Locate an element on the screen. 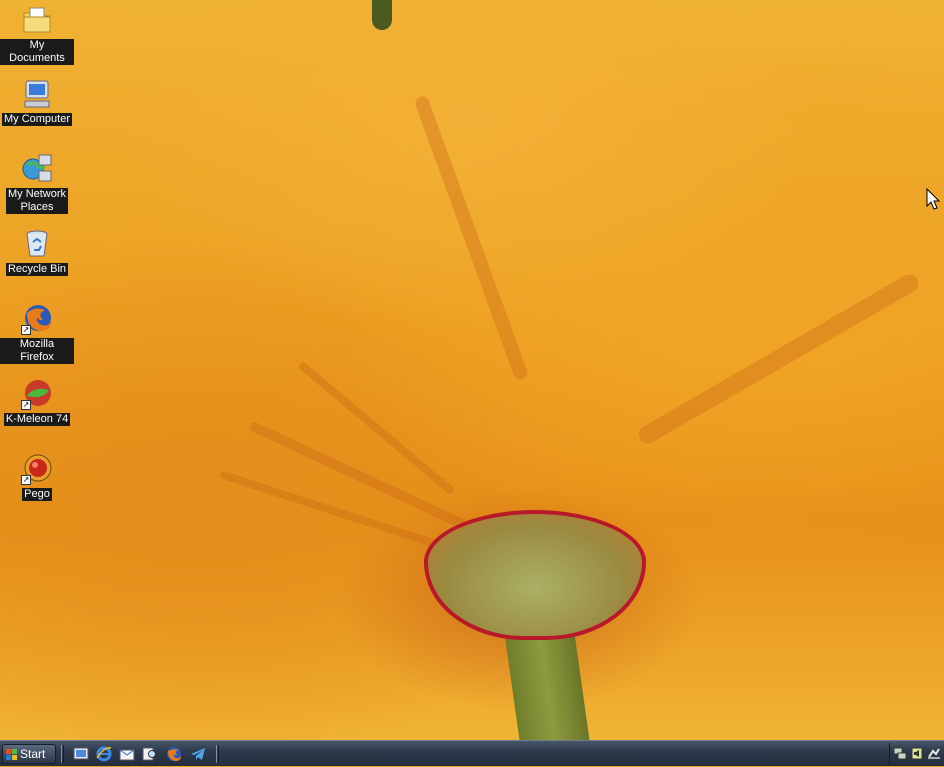  firefox-icon is located at coordinates (174, 754).